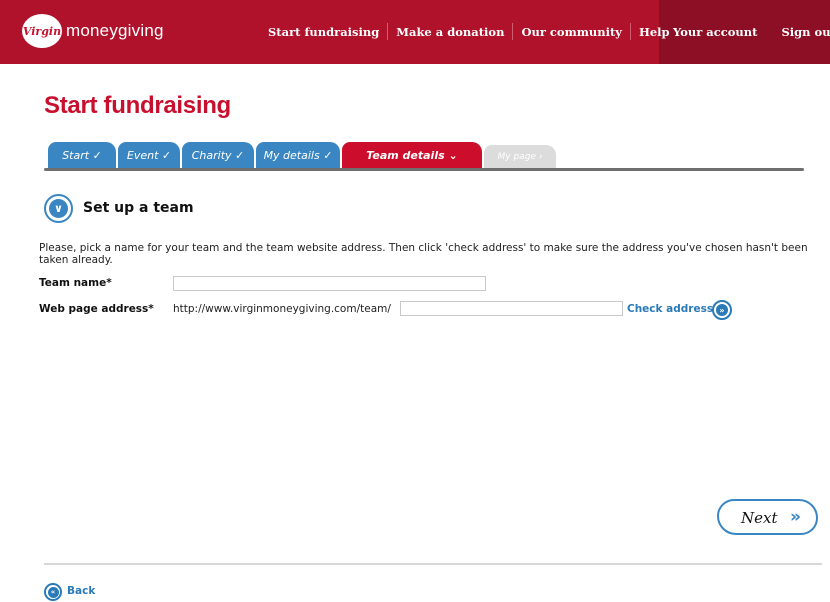  What do you see at coordinates (520, 157) in the screenshot?
I see `tab-my-page: My page ›` at bounding box center [520, 157].